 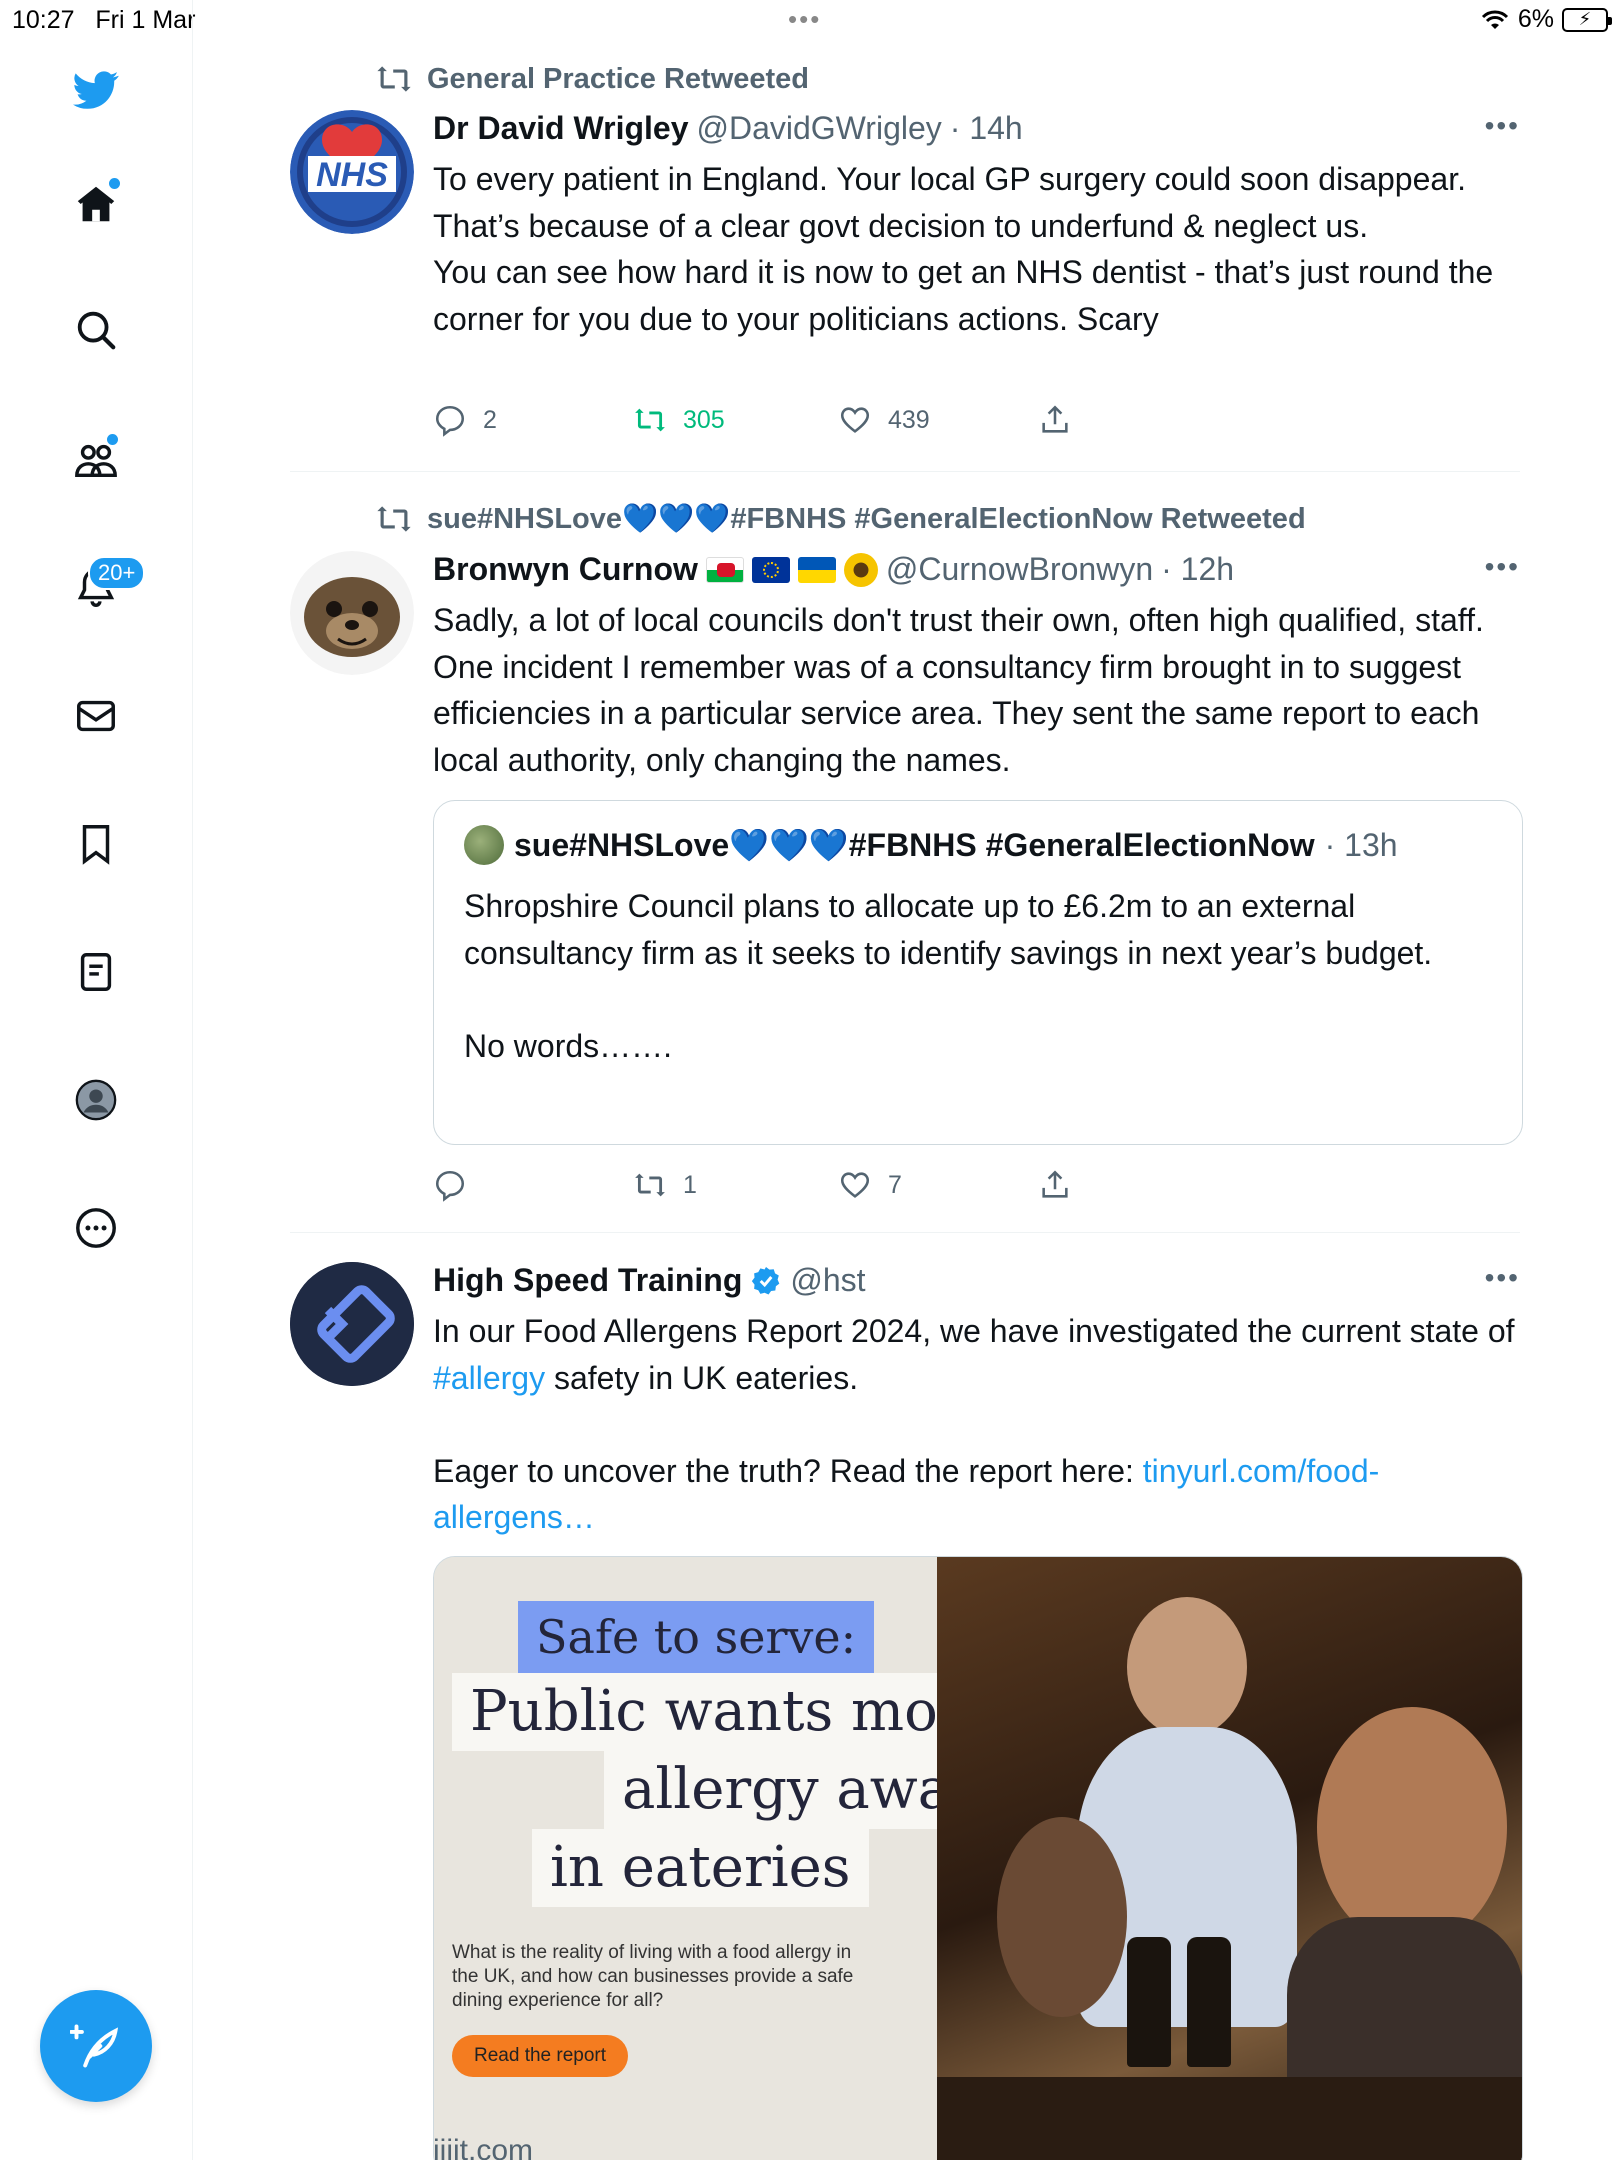 What do you see at coordinates (533, 420) in the screenshot?
I see `reply-button: 2` at bounding box center [533, 420].